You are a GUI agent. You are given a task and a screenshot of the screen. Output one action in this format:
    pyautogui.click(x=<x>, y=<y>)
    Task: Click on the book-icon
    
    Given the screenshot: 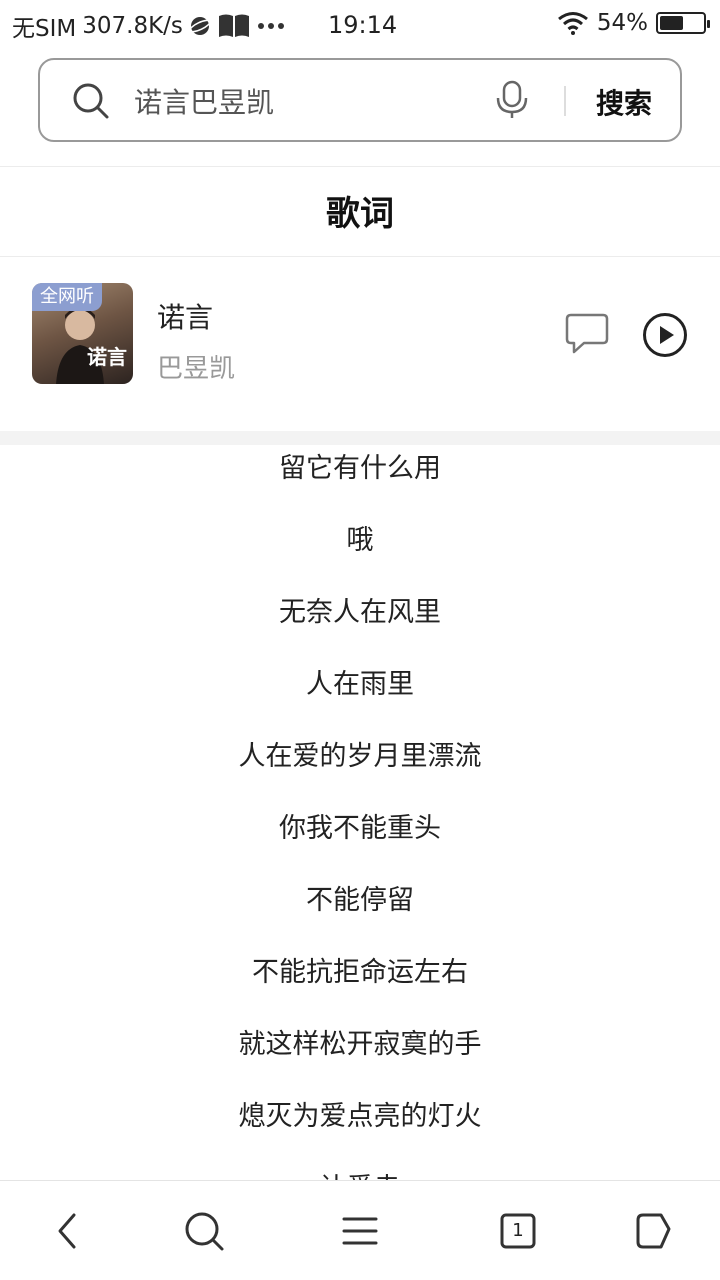 What is the action you would take?
    pyautogui.click(x=233, y=25)
    